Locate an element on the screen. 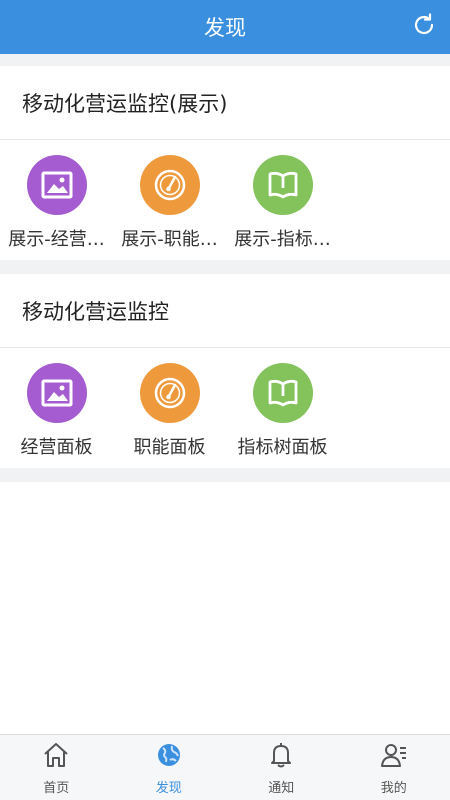 This screenshot has width=450, height=800. item-label: 指标树面板 is located at coordinates (282, 447).